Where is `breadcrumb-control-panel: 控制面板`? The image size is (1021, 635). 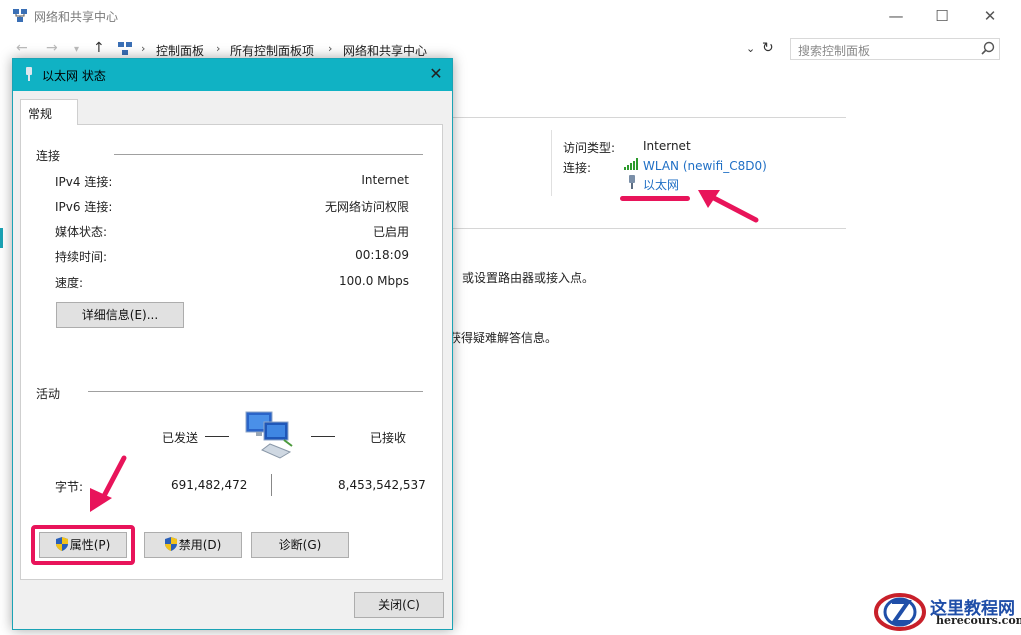
breadcrumb-control-panel: 控制面板 is located at coordinates (180, 50).